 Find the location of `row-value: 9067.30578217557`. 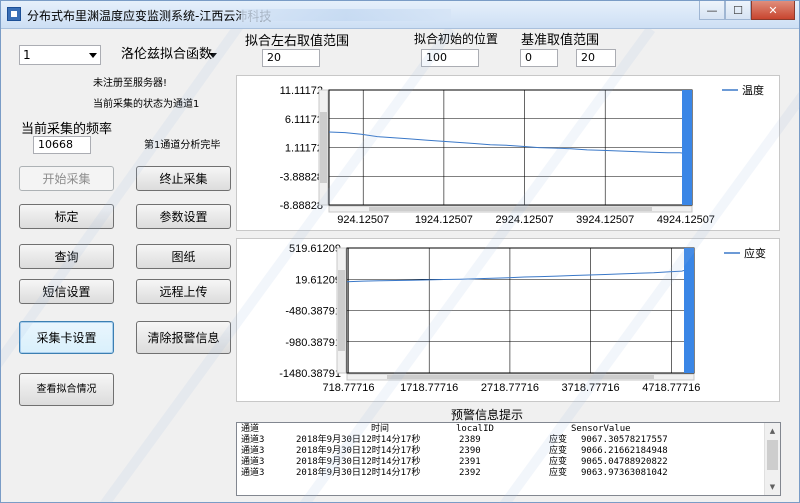

row-value: 9067.30578217557 is located at coordinates (624, 440).